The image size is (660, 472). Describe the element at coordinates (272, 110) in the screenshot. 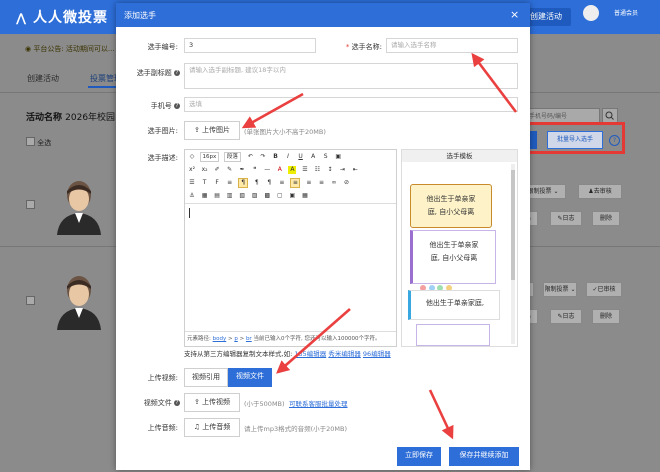

I see `arrow-to-upload-image` at that location.